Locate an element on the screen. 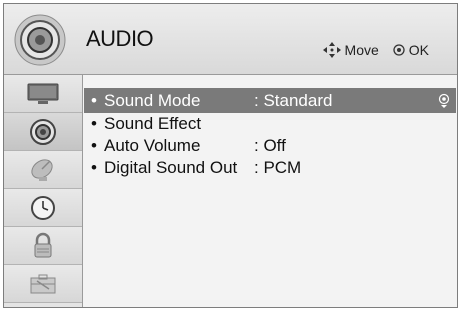 This screenshot has height=314, width=463. option-toolbox-icon is located at coordinates (43, 283).